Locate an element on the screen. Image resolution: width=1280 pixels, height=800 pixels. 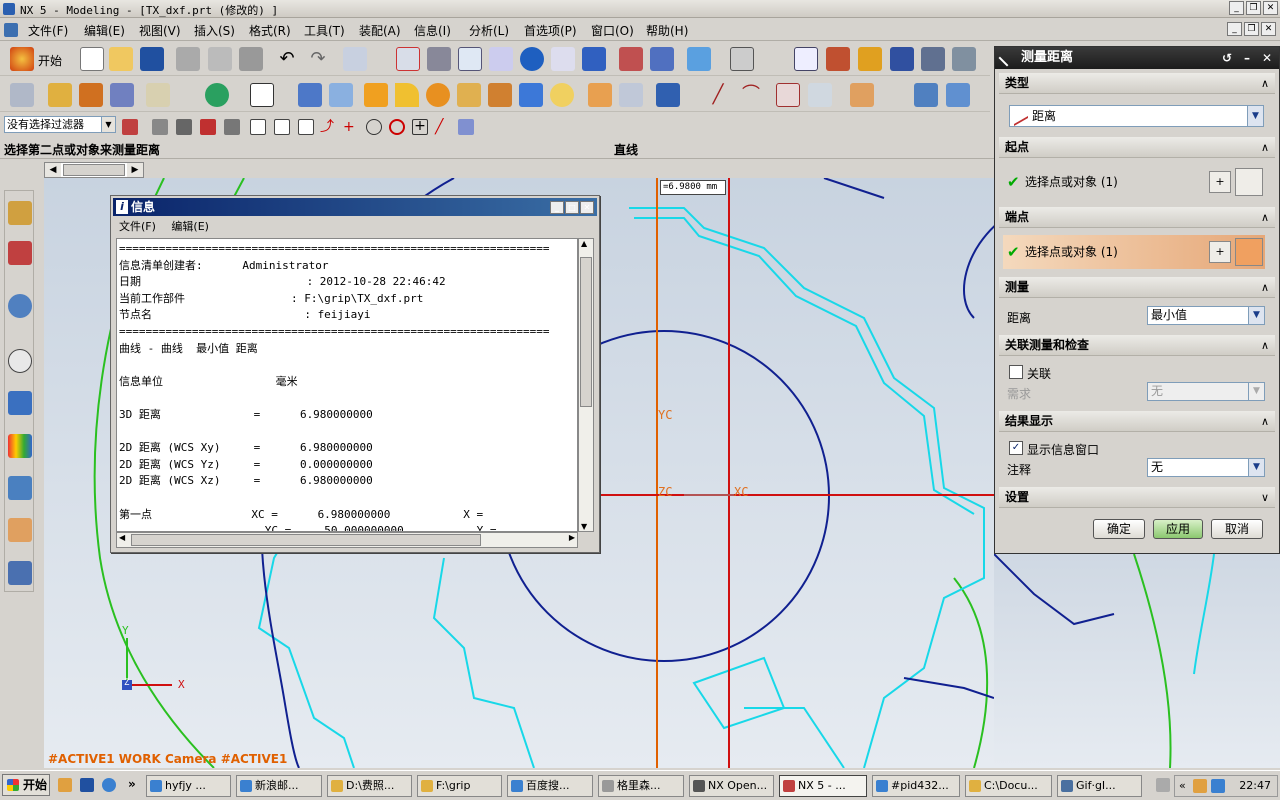
offset-curve-icon is located at coordinates (862, 95).